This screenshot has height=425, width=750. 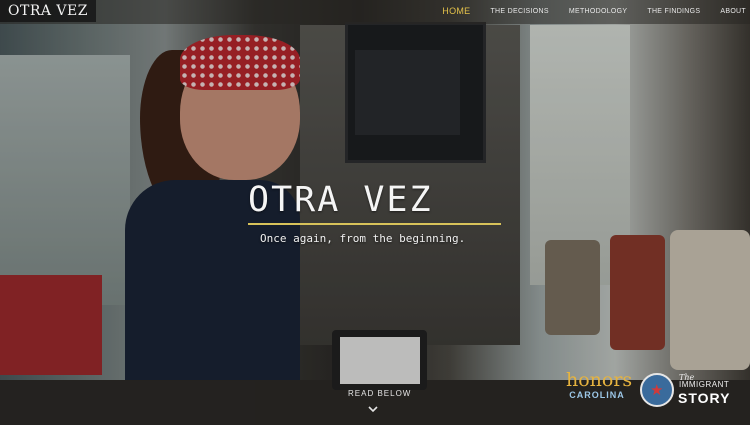 I want to click on immigrant-logo-badge: ★, so click(x=657, y=390).